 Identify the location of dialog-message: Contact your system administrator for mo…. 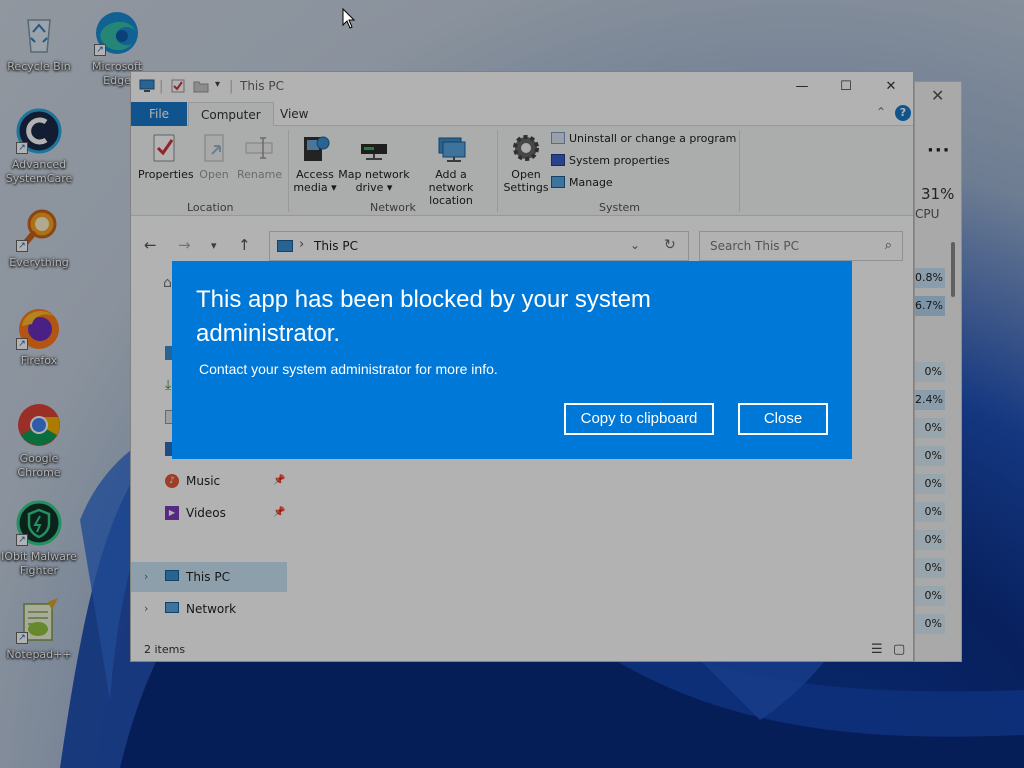
(348, 369).